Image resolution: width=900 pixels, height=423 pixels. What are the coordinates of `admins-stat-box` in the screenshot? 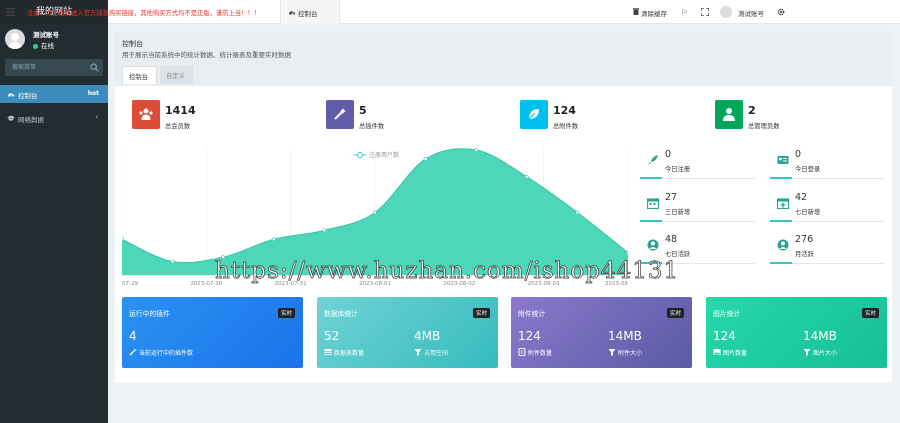 It's located at (729, 114).